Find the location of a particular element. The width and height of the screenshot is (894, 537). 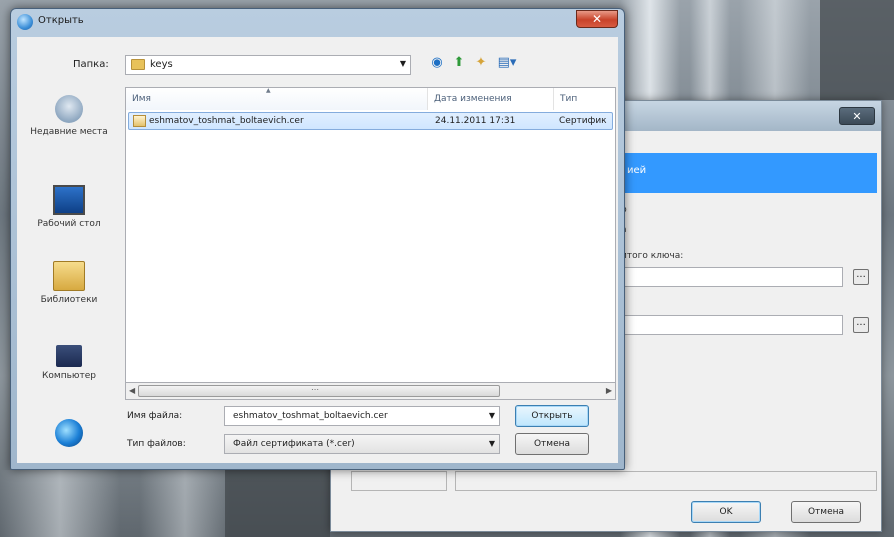

scroll-right-icon: ▶ is located at coordinates (609, 390).